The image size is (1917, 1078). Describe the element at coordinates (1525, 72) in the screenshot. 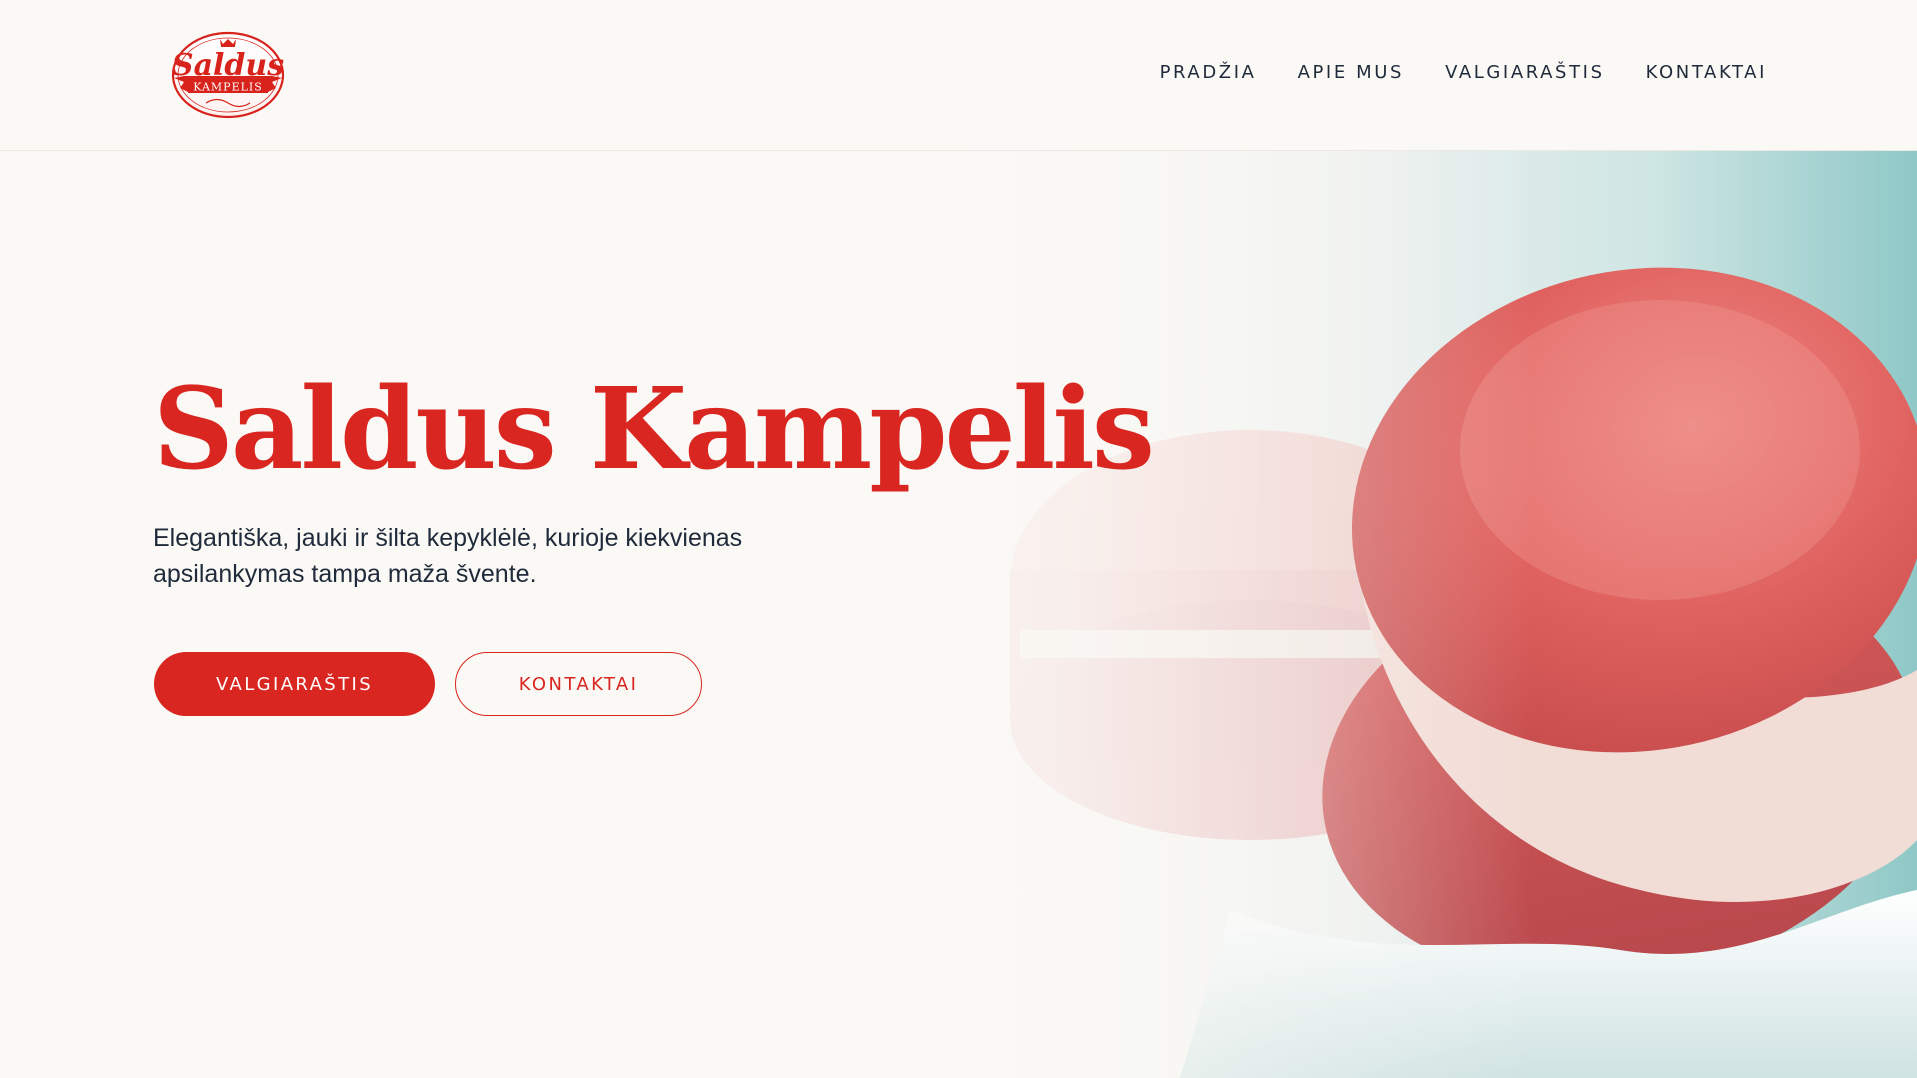

I see `nav-link-menu: VALGIARAŠTIS` at that location.